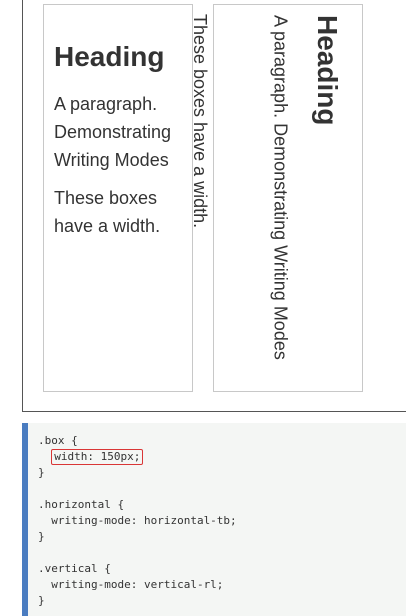  Describe the element at coordinates (200, 121) in the screenshot. I see `vertical-box-width-note: These boxes have a width.` at that location.